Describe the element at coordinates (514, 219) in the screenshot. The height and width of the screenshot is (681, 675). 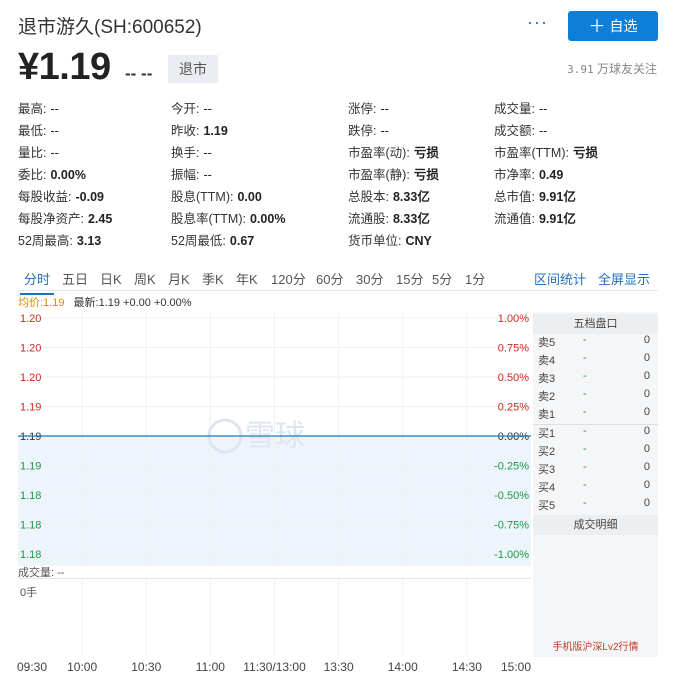
I see `stat-label: 流通值:` at that location.